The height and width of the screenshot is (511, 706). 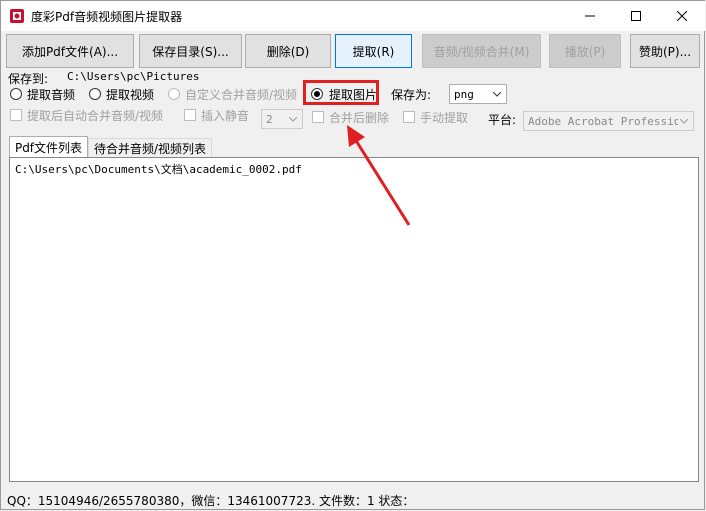 What do you see at coordinates (241, 95) in the screenshot?
I see `custom-merge-label: 自定义合并音频/视频` at bounding box center [241, 95].